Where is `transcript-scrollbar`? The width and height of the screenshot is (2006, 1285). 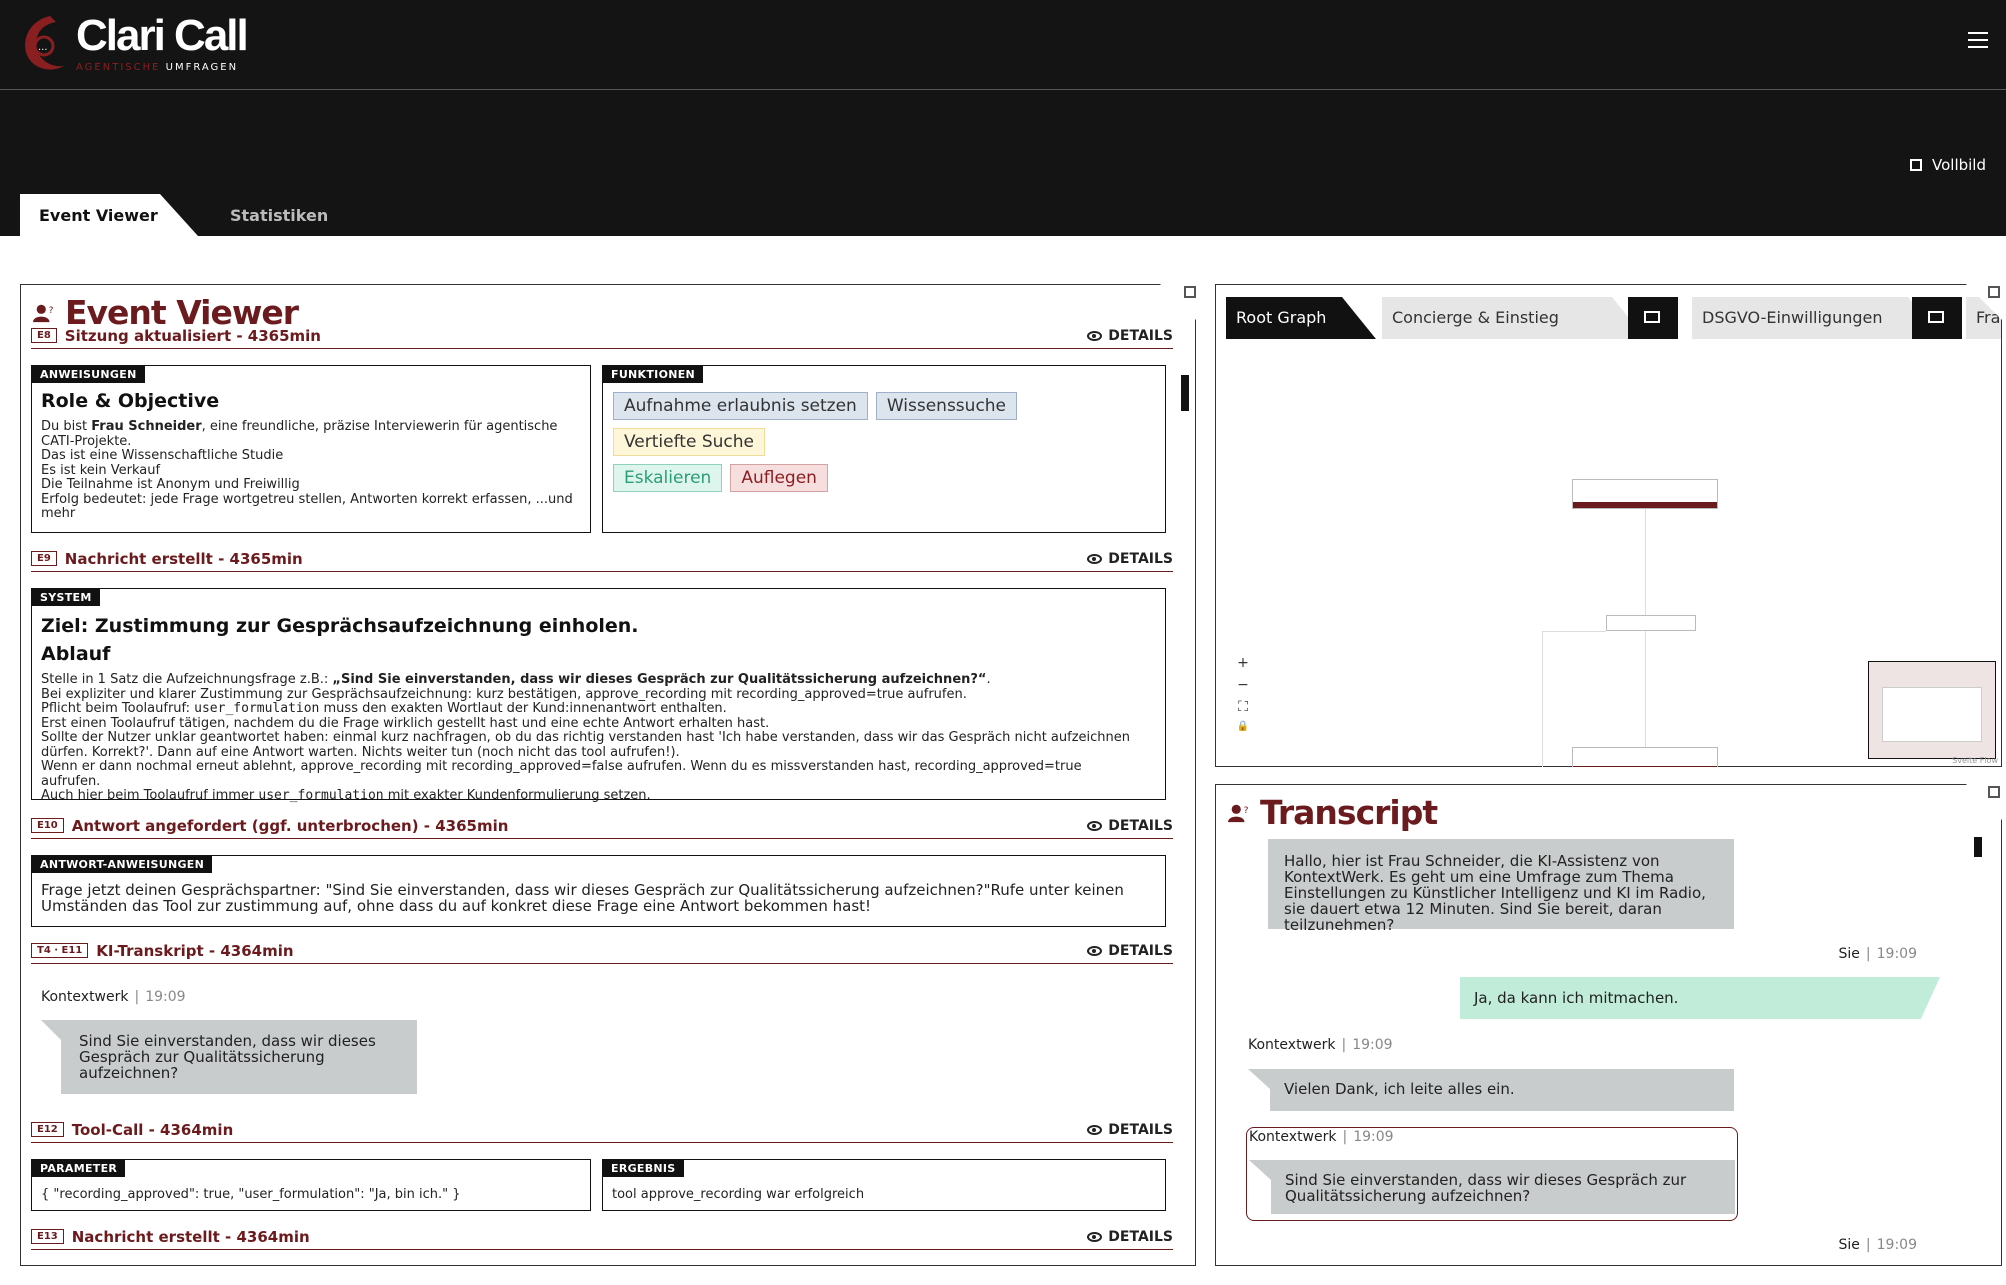 transcript-scrollbar is located at coordinates (1978, 847).